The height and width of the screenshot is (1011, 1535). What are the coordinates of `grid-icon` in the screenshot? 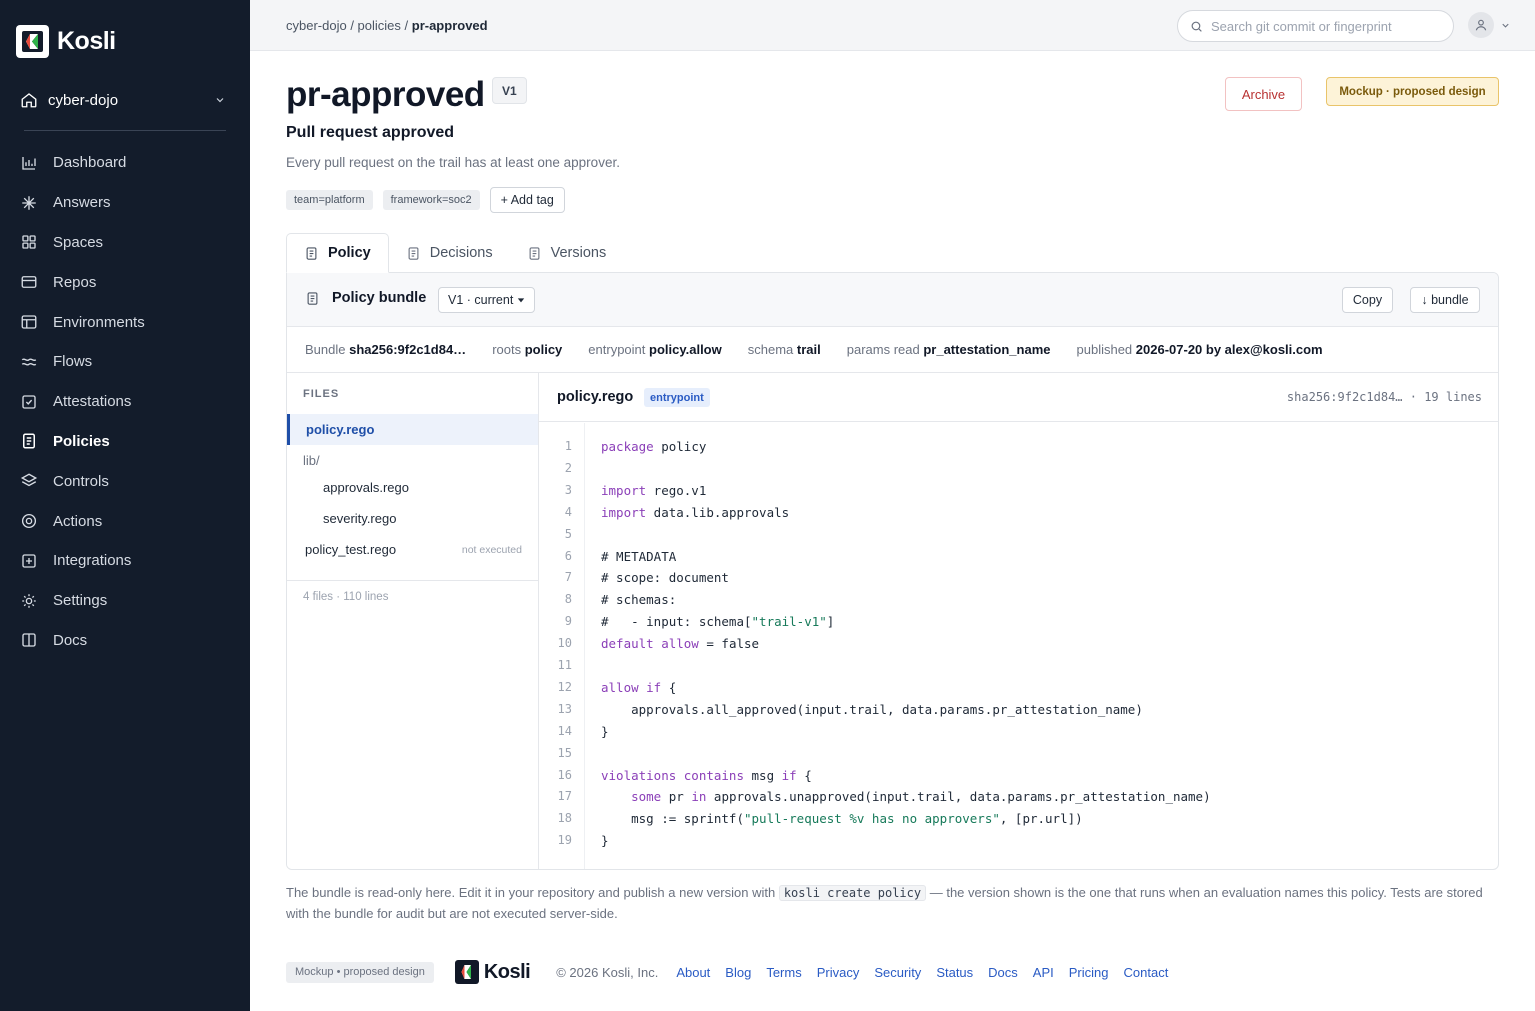 It's located at (29, 242).